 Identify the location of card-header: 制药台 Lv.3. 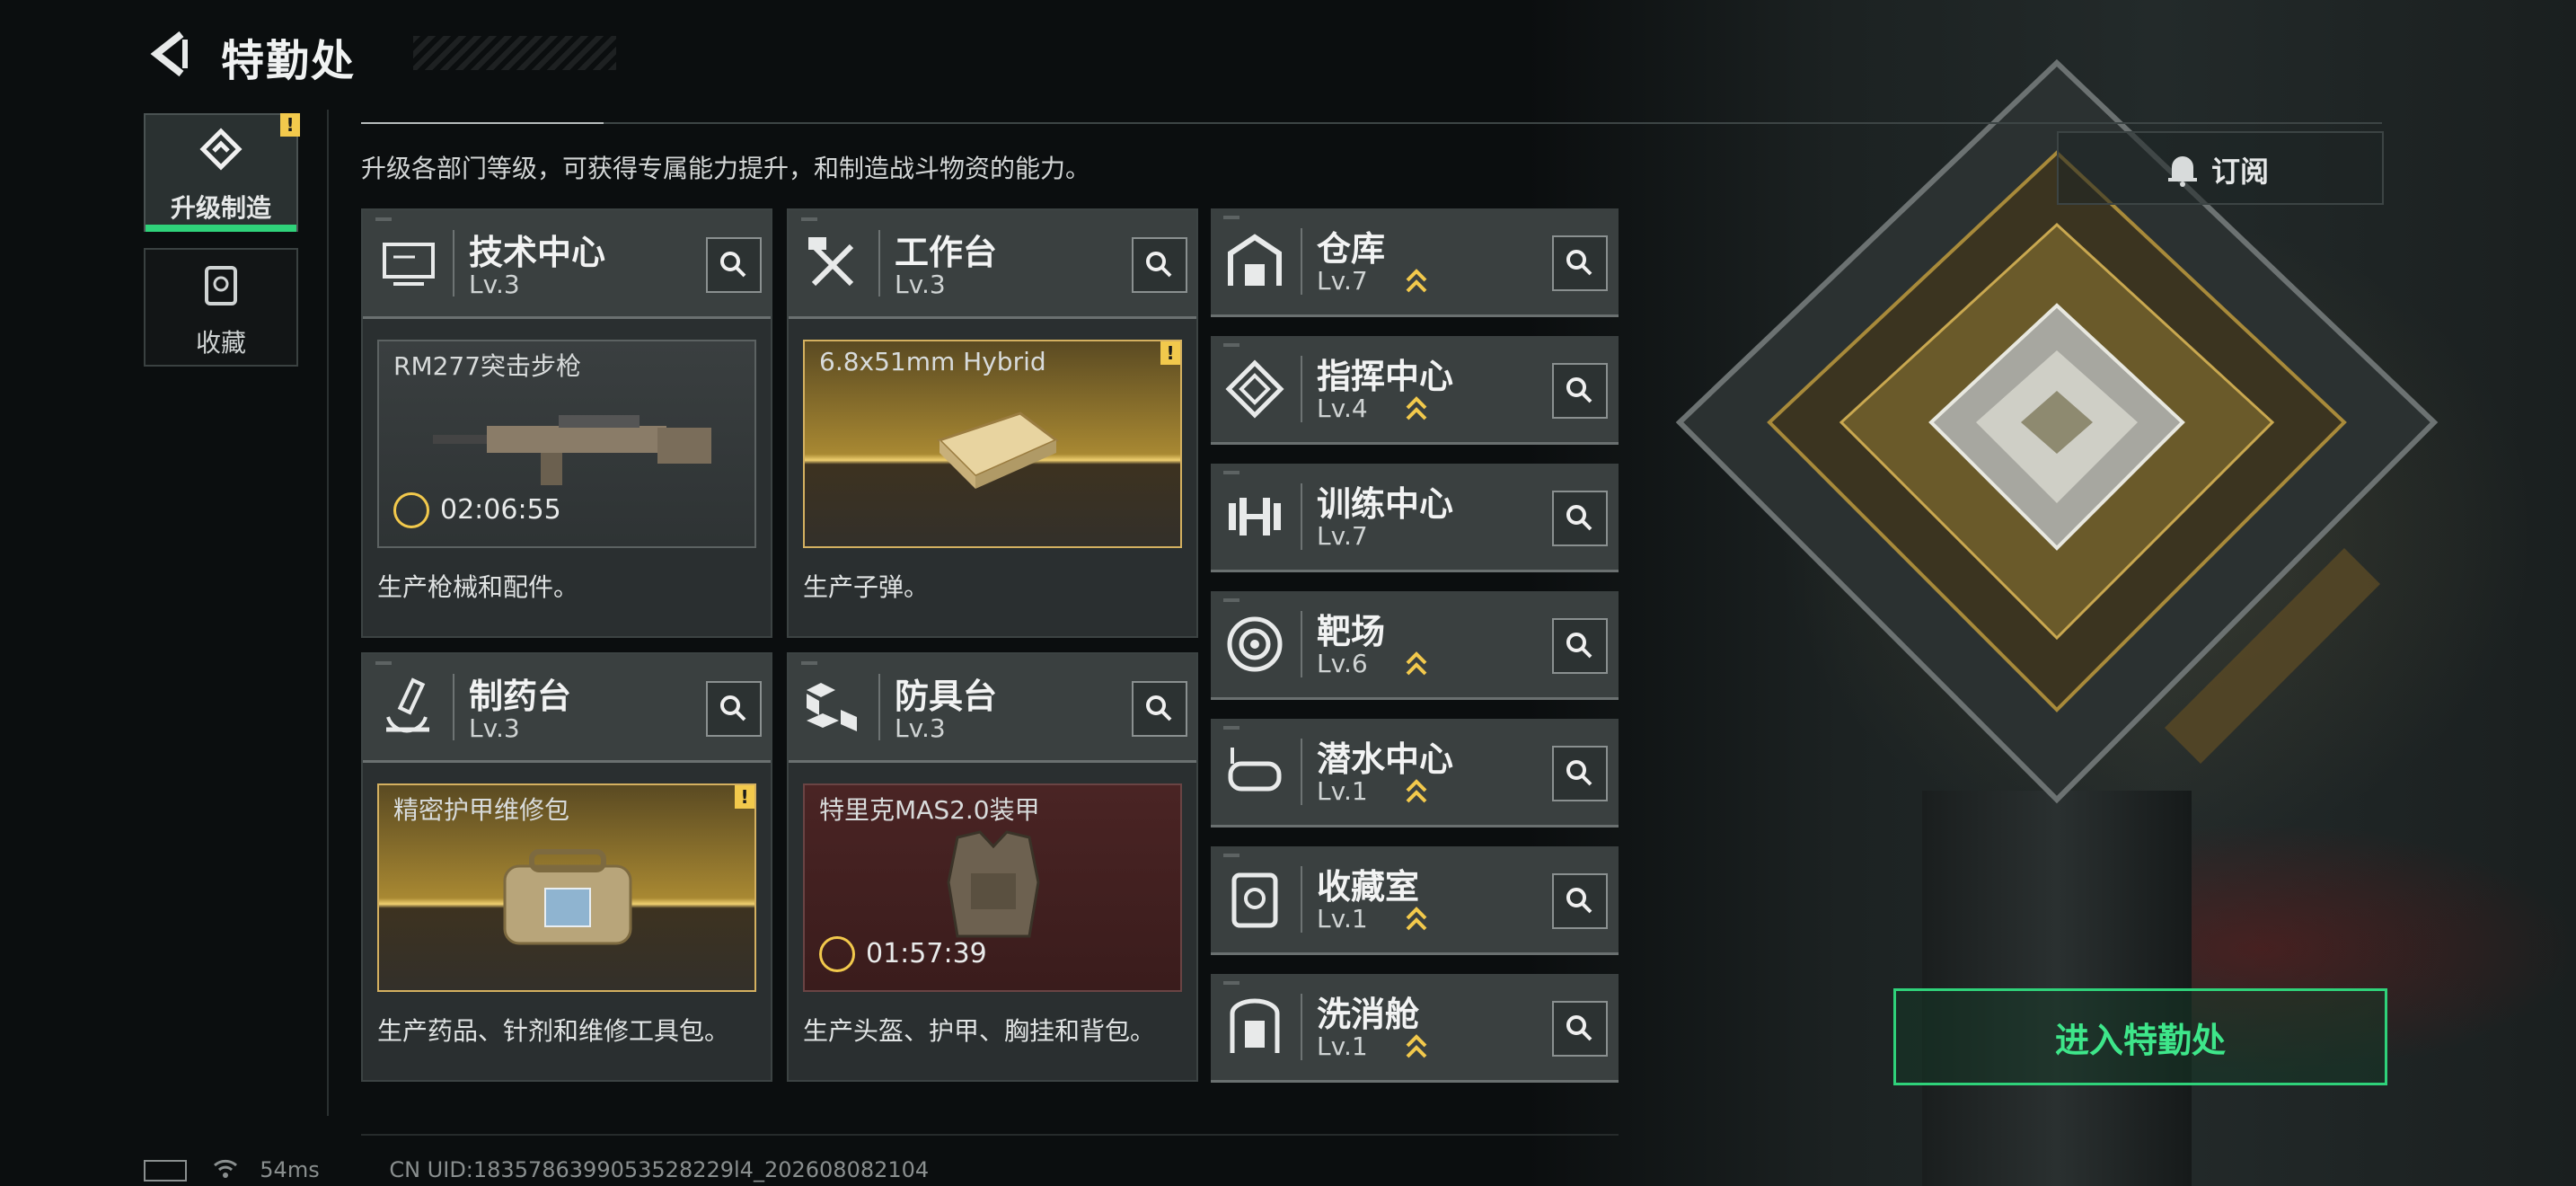
(567, 708).